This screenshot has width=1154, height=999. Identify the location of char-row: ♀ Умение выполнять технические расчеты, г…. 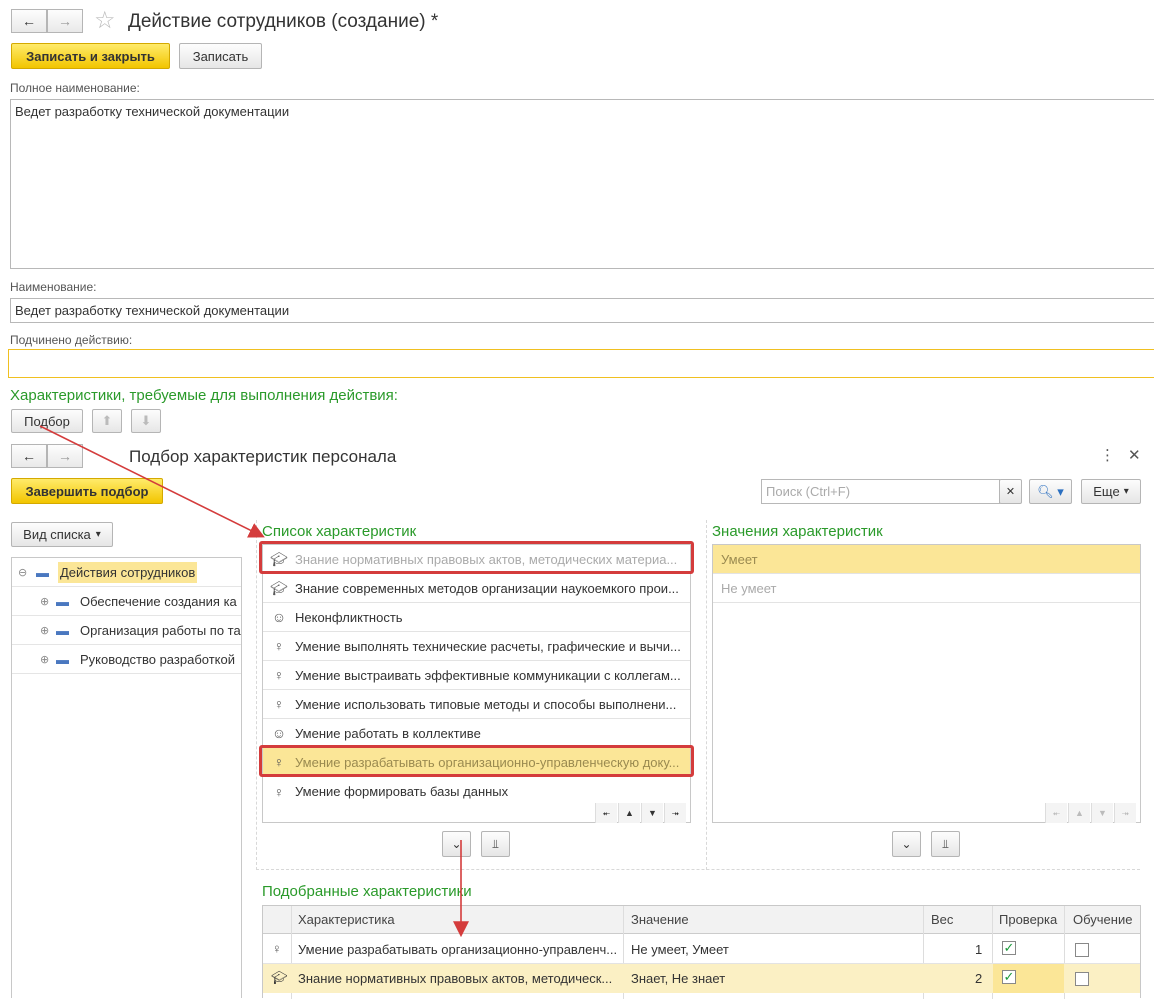
(476, 646).